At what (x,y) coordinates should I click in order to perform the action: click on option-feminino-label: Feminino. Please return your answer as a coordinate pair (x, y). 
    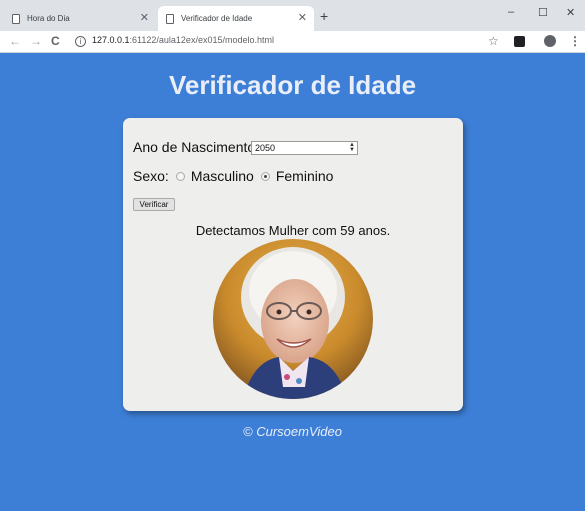
    Looking at the image, I should click on (304, 176).